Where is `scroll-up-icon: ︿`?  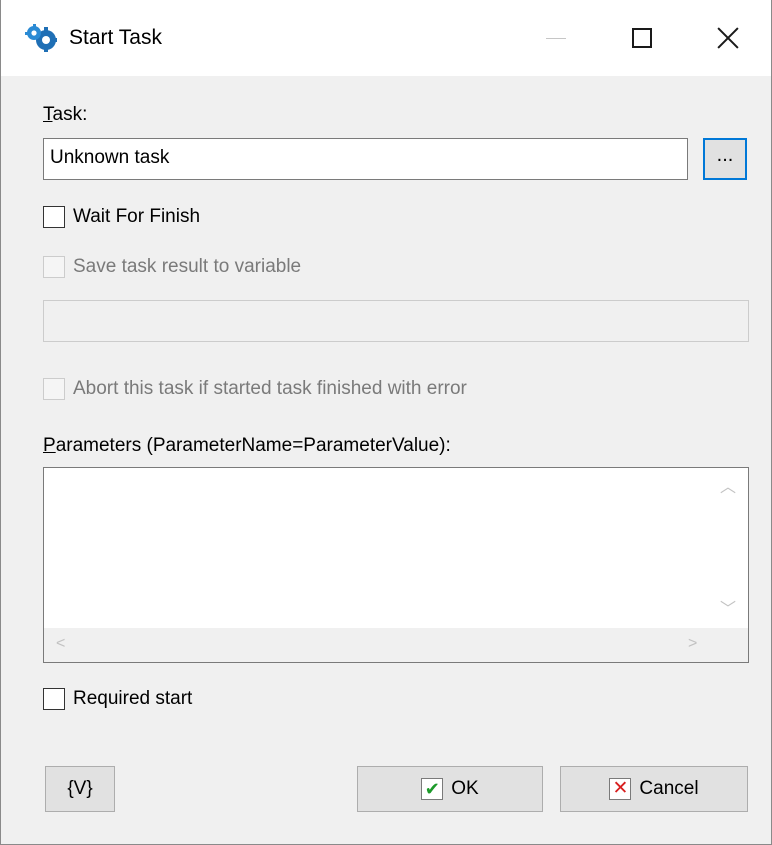 scroll-up-icon: ︿ is located at coordinates (728, 488).